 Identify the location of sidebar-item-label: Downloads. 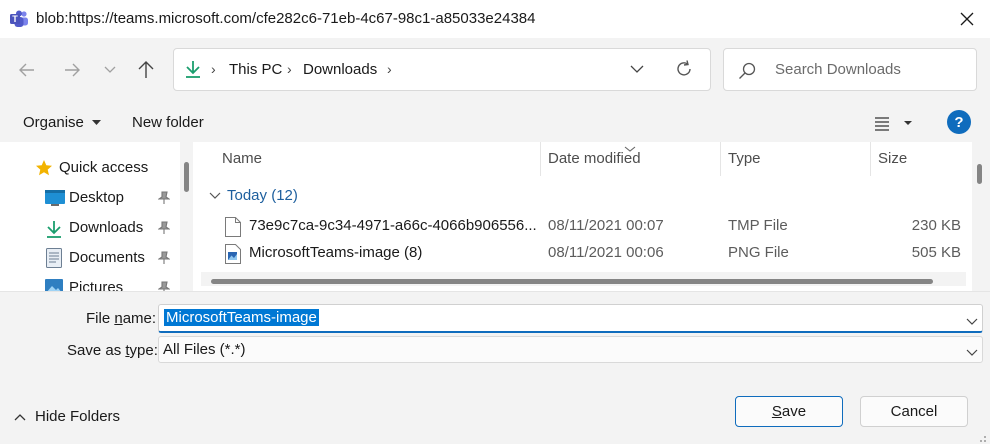
(106, 227).